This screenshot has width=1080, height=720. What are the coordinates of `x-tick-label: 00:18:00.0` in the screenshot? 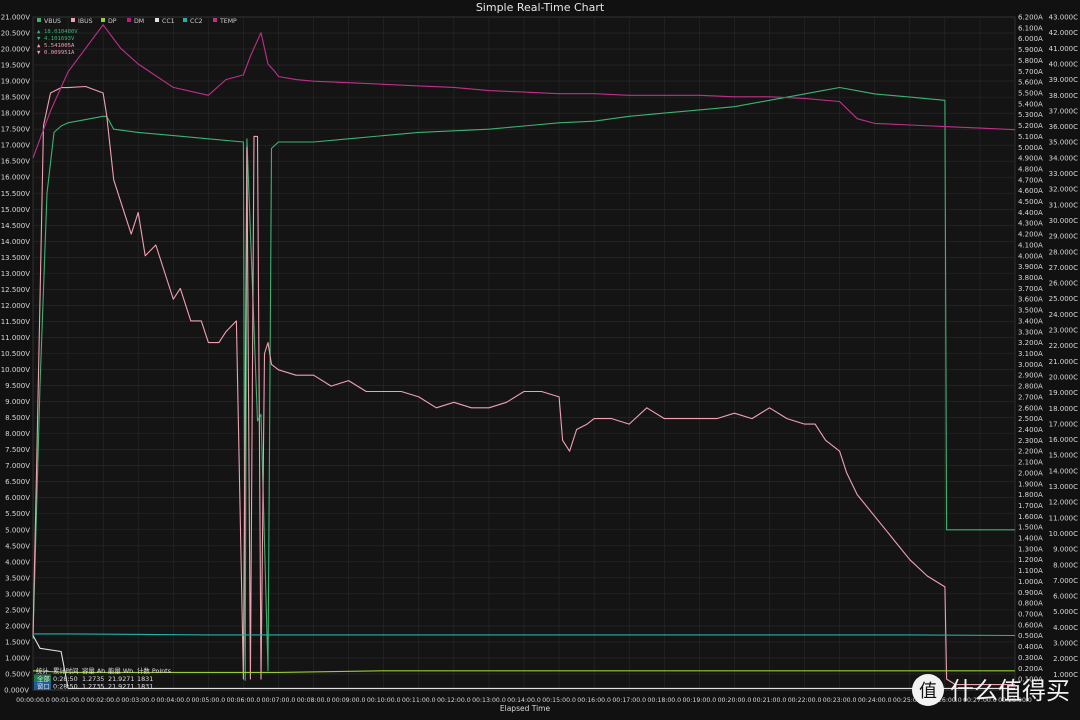 It's located at (664, 700).